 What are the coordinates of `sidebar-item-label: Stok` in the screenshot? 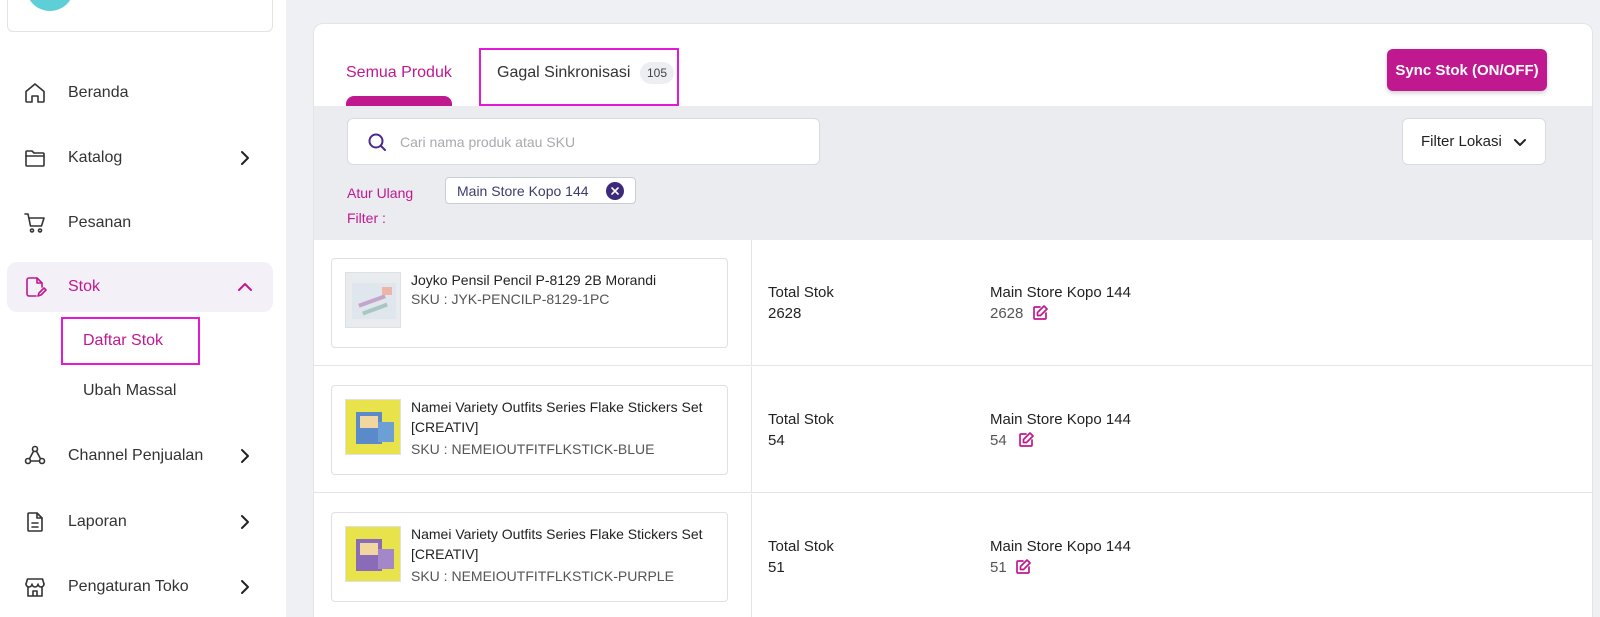 It's located at (84, 286).